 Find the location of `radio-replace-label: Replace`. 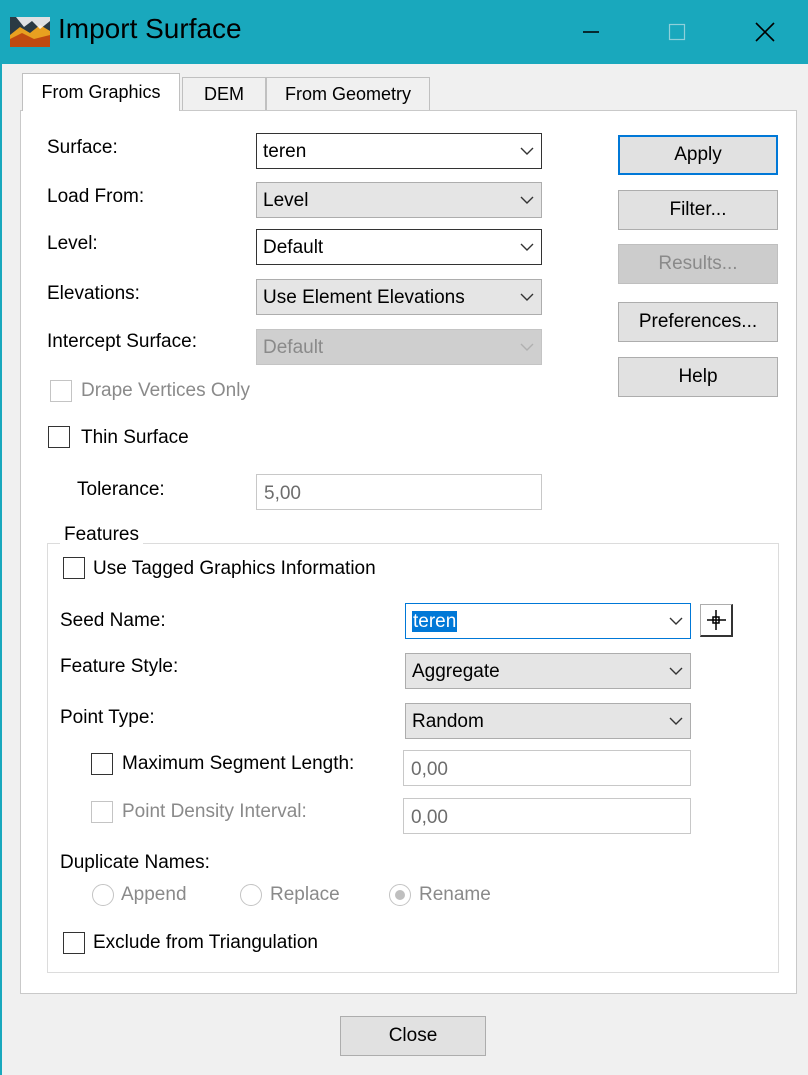

radio-replace-label: Replace is located at coordinates (305, 894).